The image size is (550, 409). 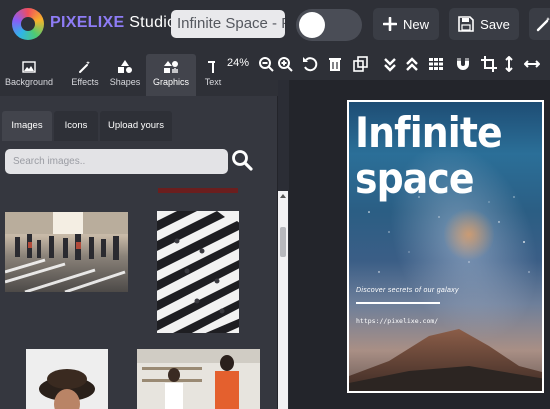 I want to click on tab-graphics-label: Graphics, so click(x=170, y=82).